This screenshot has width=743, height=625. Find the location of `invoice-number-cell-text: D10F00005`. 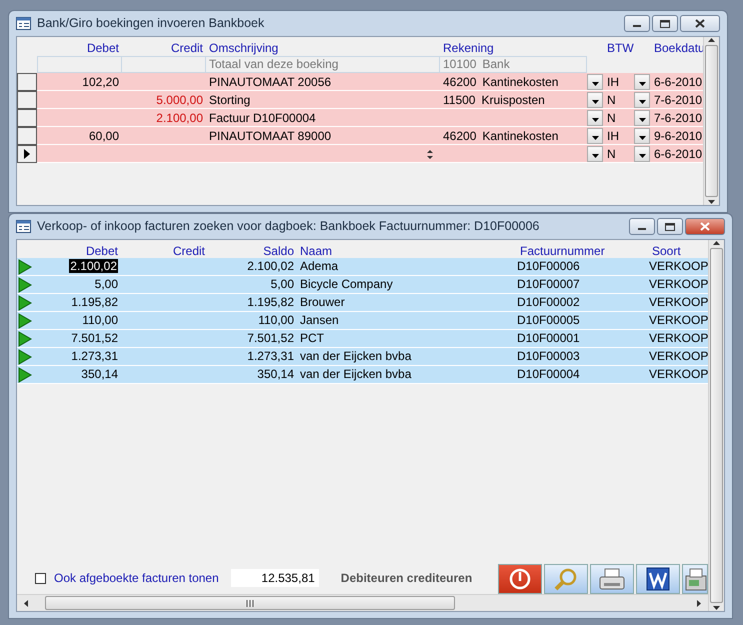

invoice-number-cell-text: D10F00005 is located at coordinates (549, 320).